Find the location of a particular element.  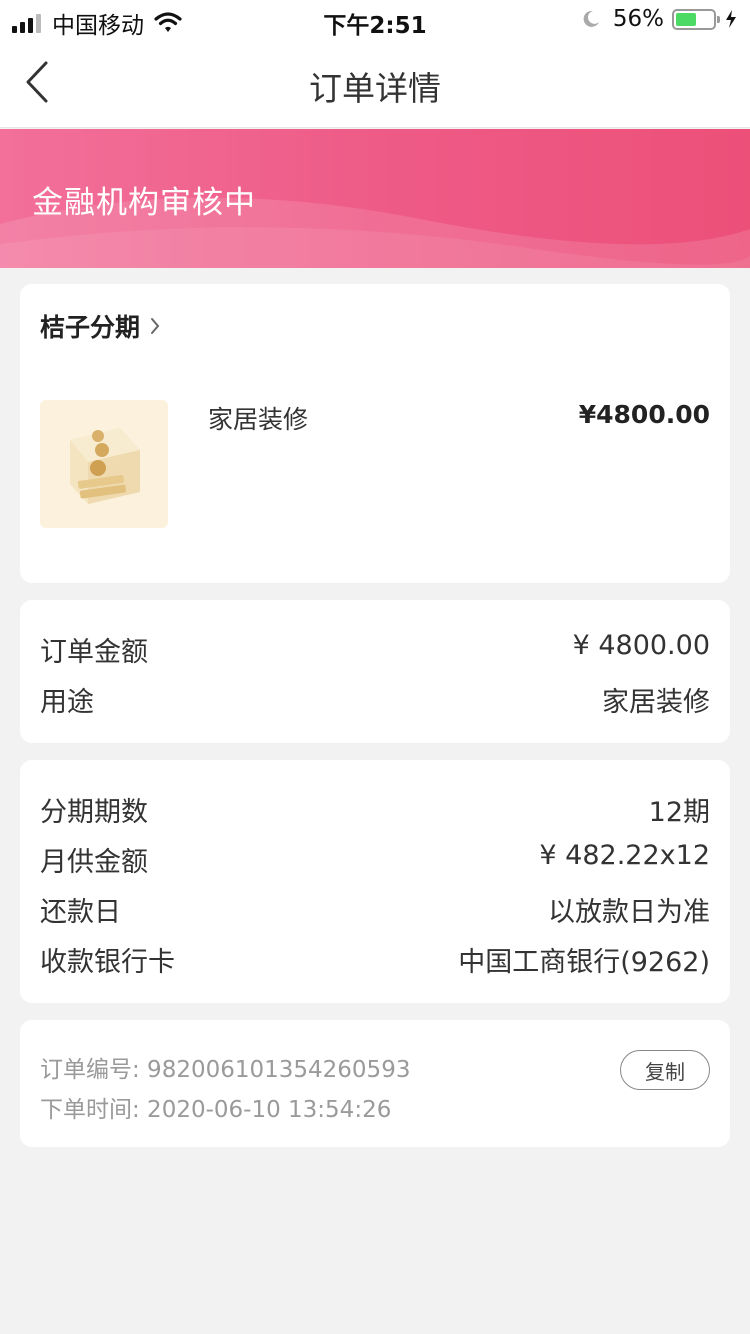

info-row-amount: 订单金额 ¥ 4800.00 is located at coordinates (375, 650).